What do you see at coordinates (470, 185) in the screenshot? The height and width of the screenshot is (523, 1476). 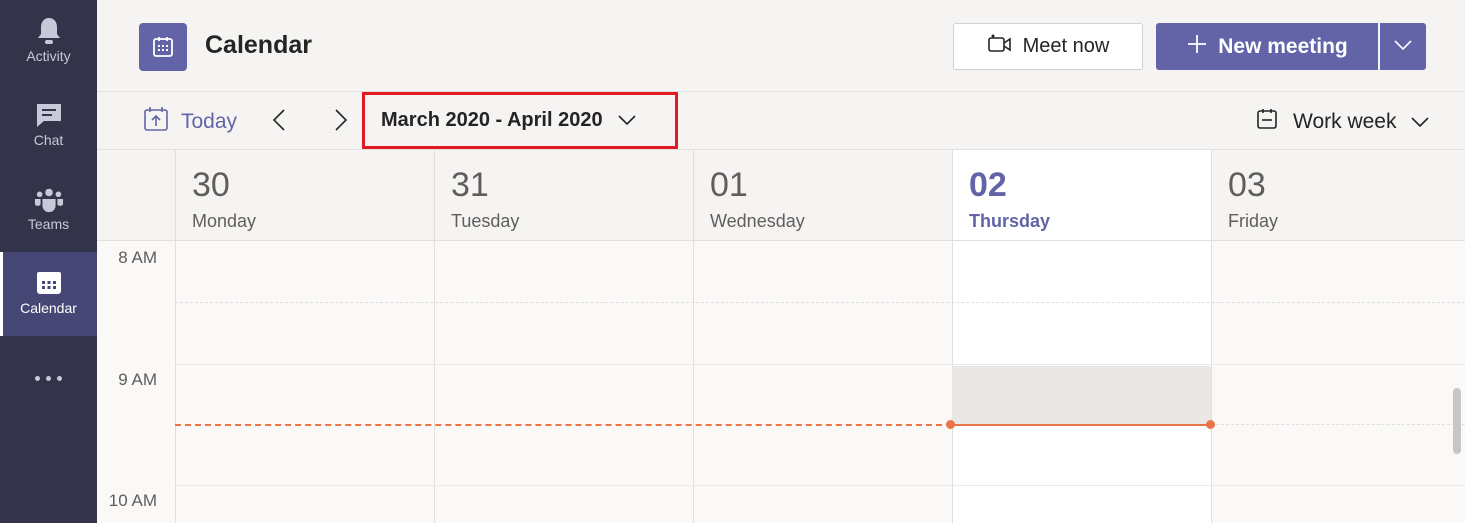 I see `day-number: 31` at bounding box center [470, 185].